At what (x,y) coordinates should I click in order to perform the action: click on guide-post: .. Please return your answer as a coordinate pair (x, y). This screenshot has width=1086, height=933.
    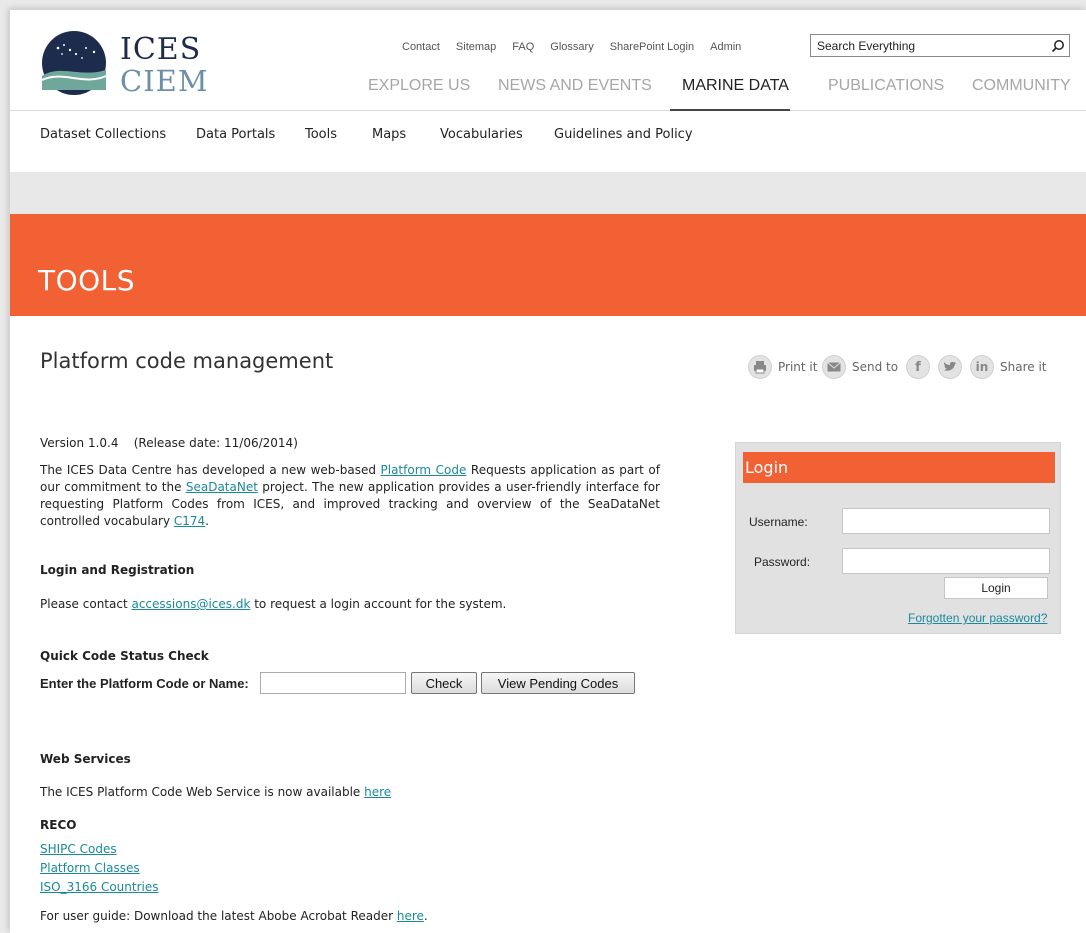
    Looking at the image, I should click on (425, 916).